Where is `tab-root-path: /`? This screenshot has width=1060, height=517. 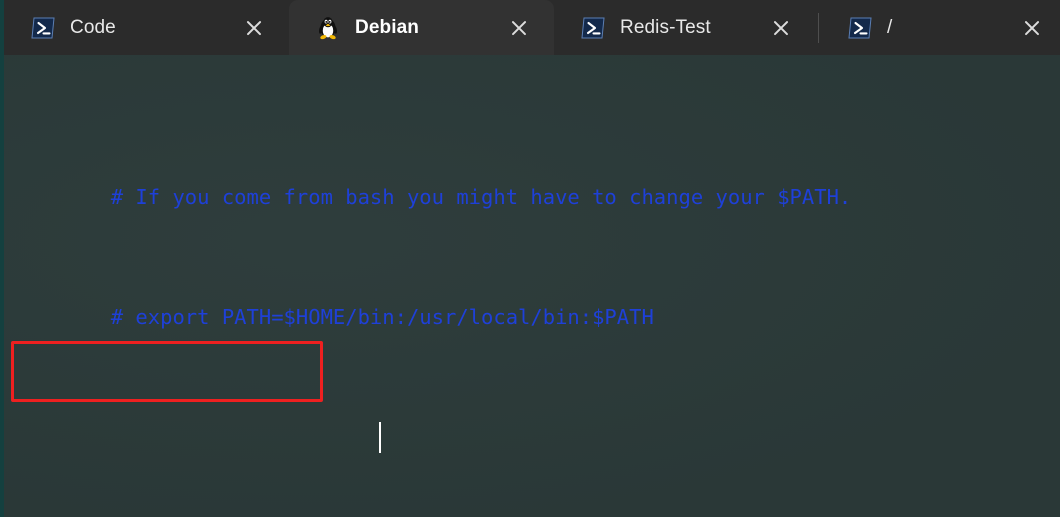 tab-root-path: / is located at coordinates (940, 27).